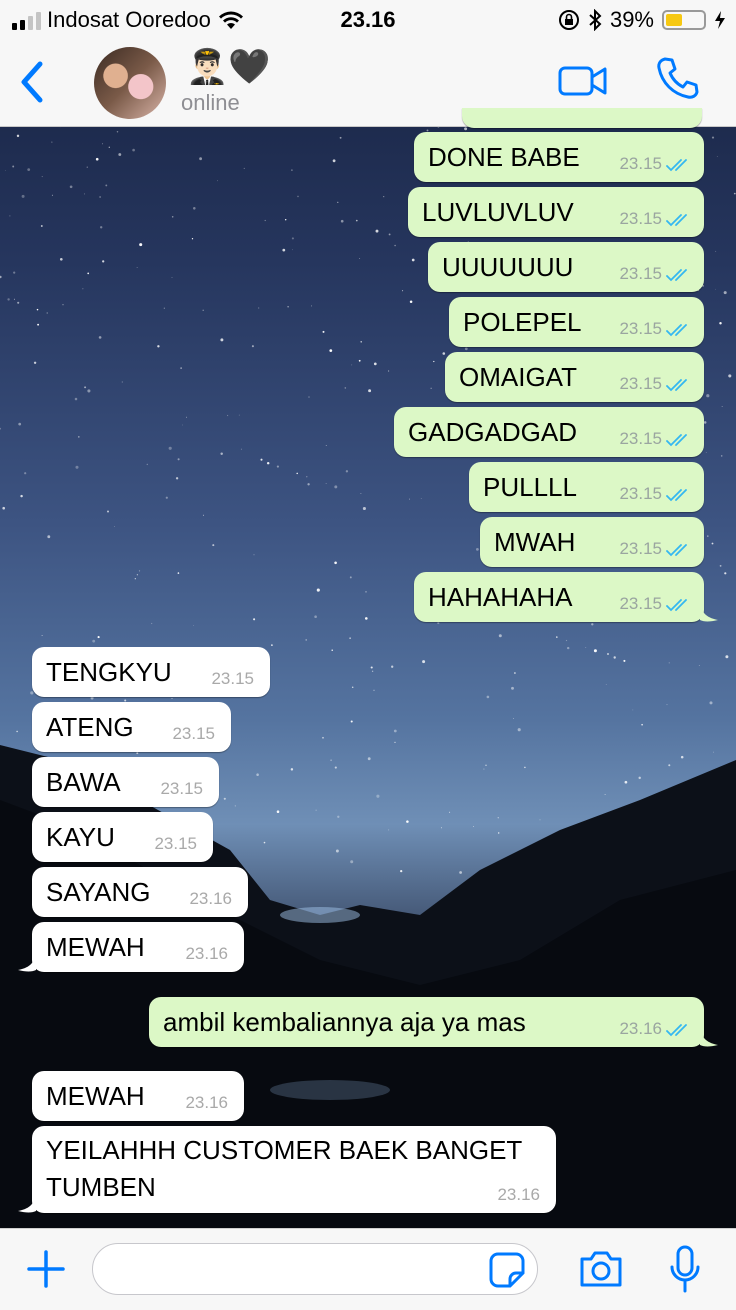 The width and height of the screenshot is (736, 1310). Describe the element at coordinates (535, 542) in the screenshot. I see `message-text: MWAH` at that location.